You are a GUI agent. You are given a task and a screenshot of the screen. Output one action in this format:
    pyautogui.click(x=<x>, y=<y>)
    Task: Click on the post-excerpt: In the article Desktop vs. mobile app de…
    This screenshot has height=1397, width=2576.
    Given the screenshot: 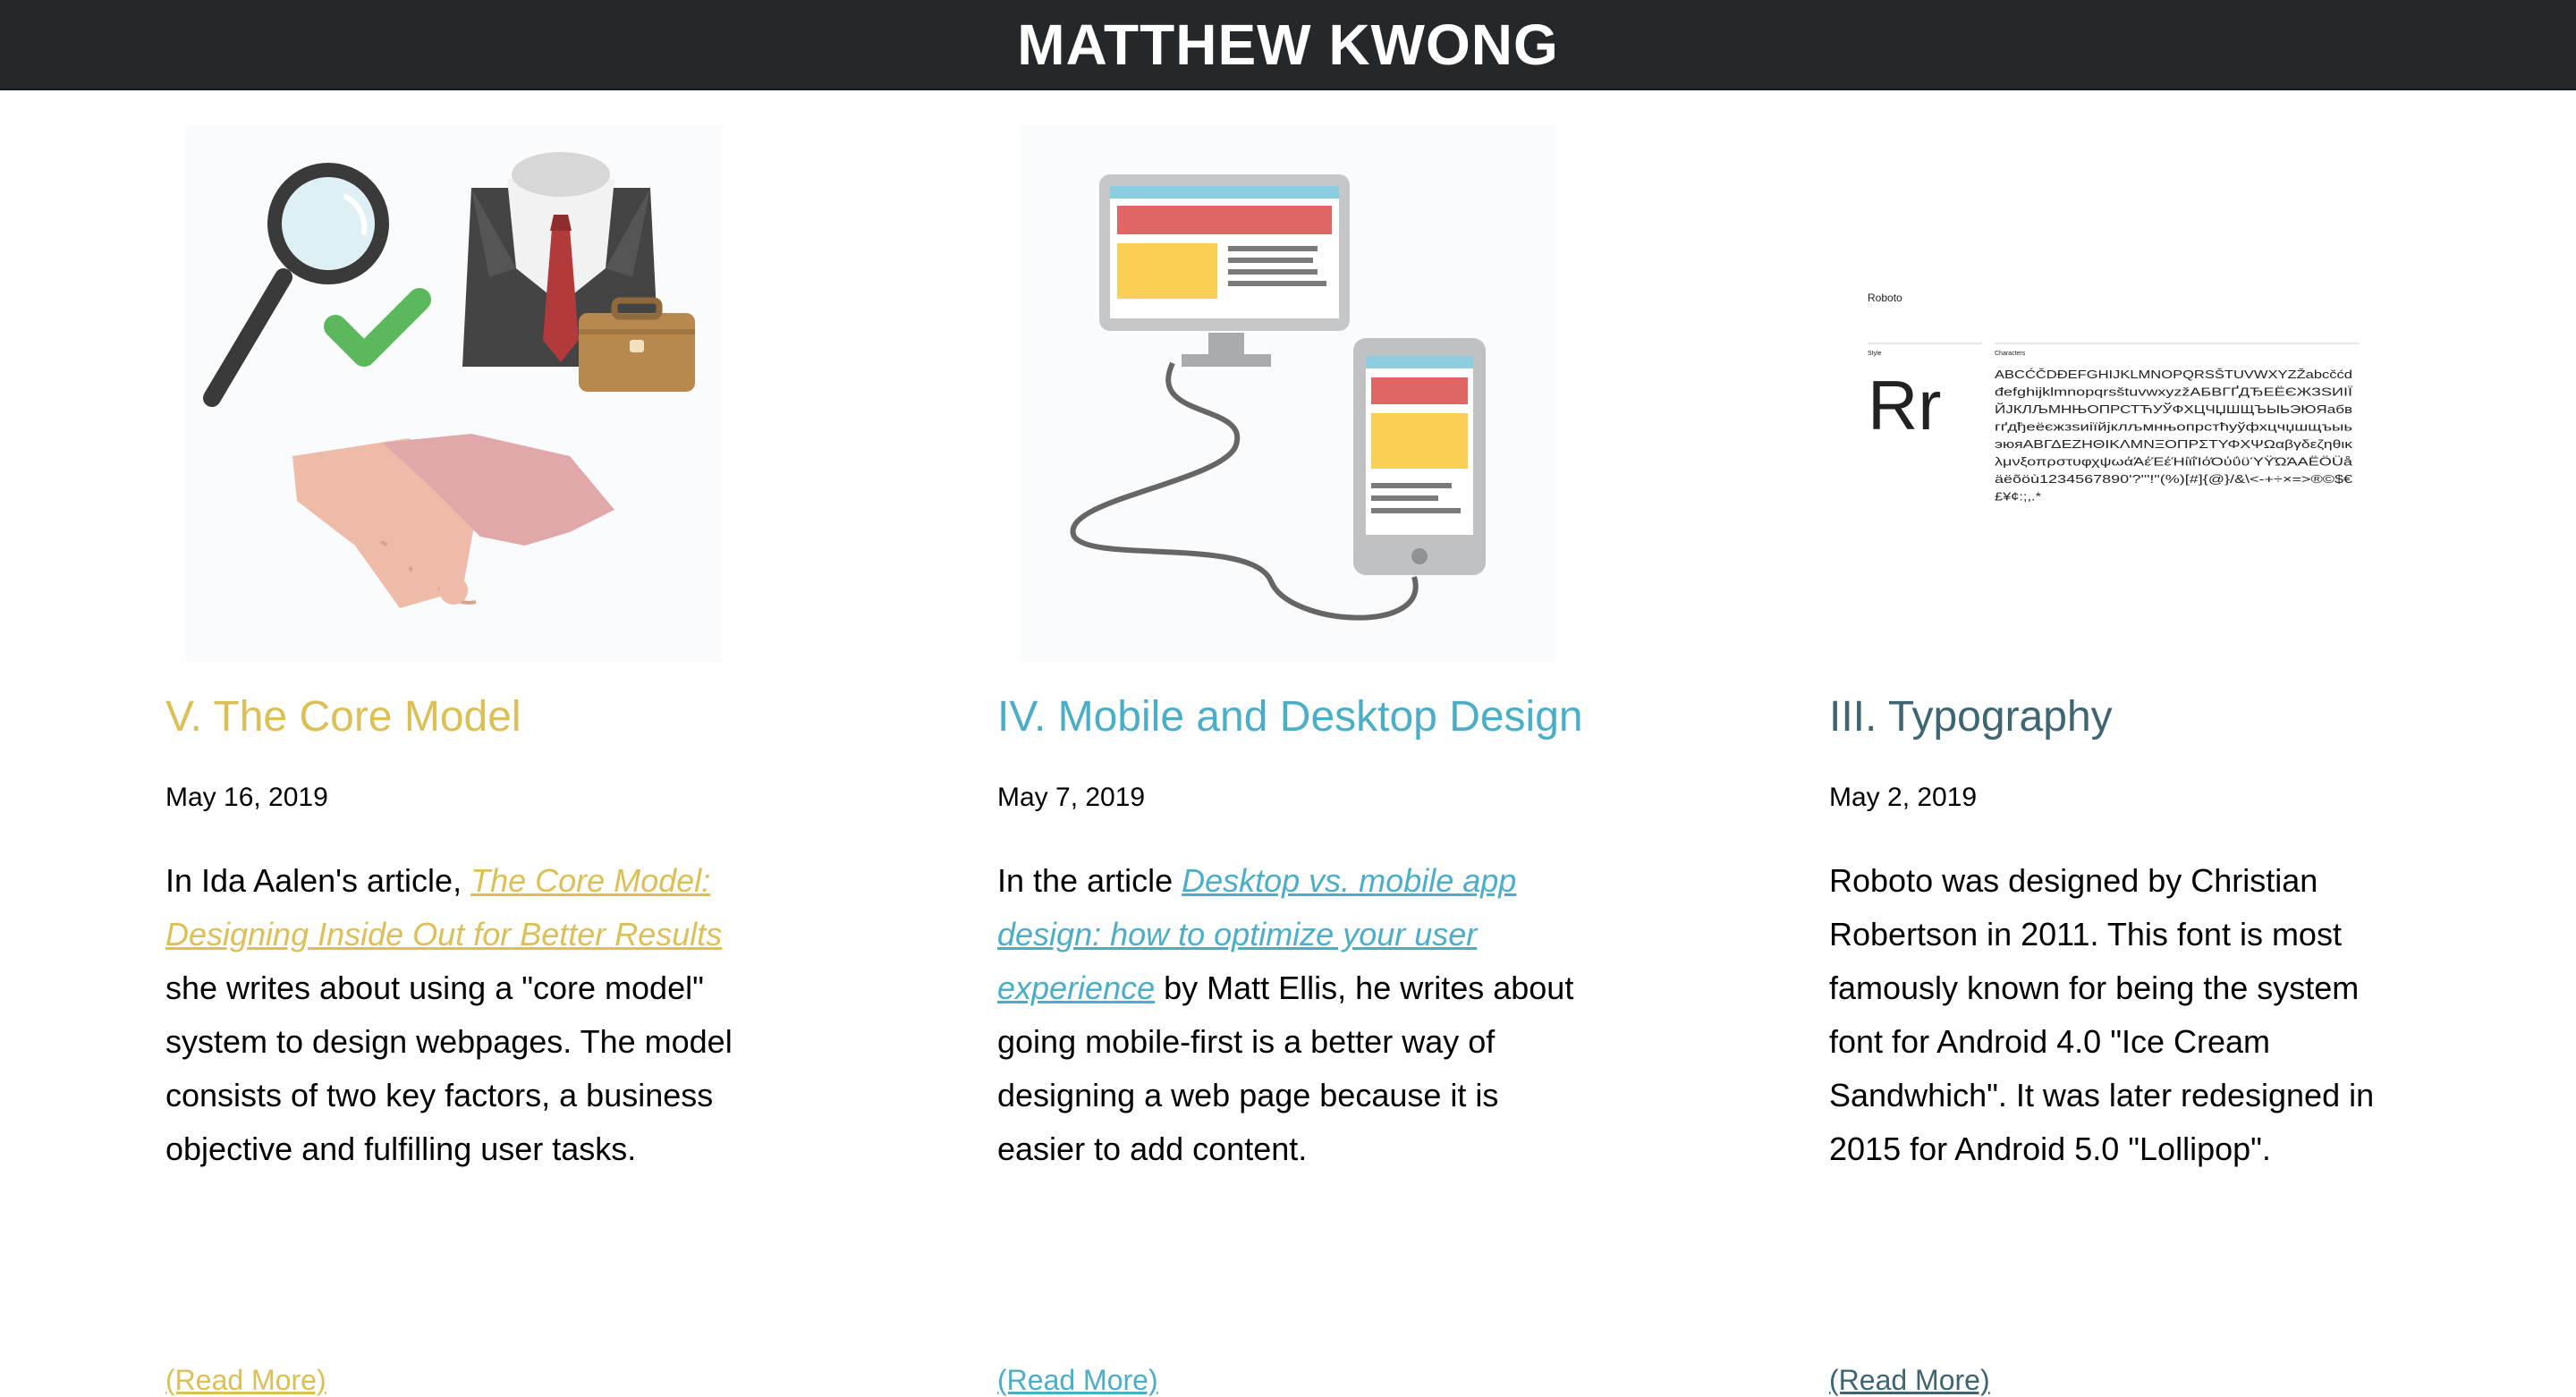 What is the action you would take?
    pyautogui.click(x=1292, y=1015)
    